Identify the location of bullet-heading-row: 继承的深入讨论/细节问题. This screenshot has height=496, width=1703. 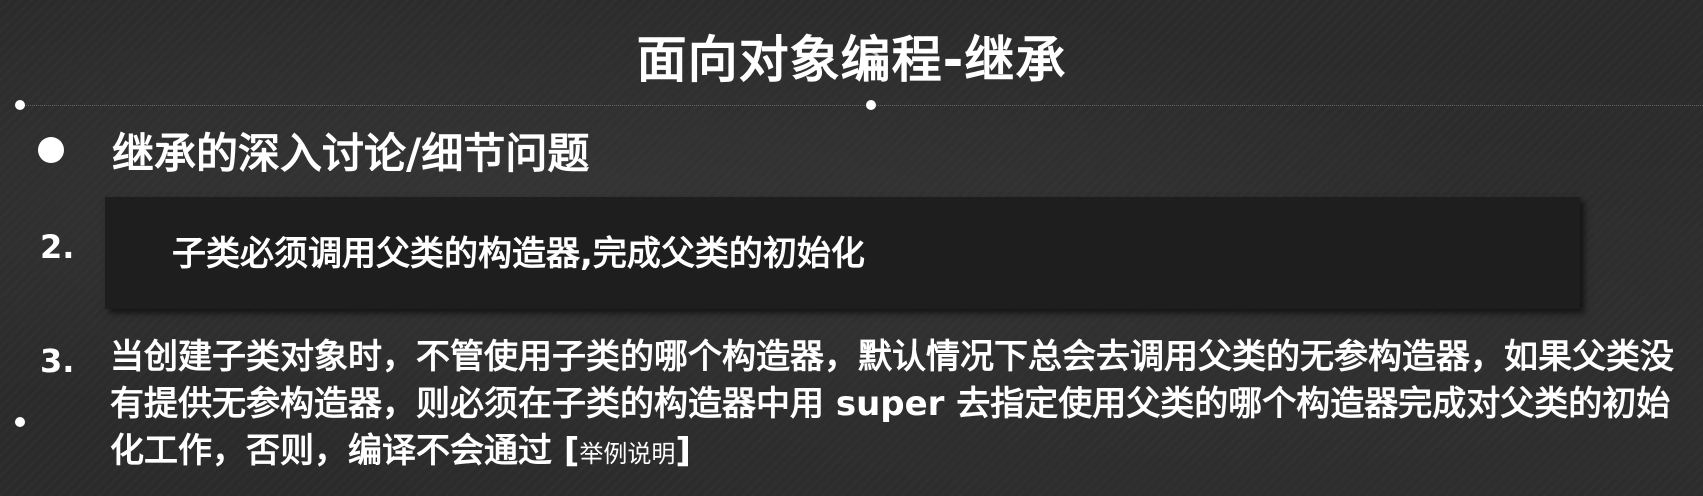
(313, 150).